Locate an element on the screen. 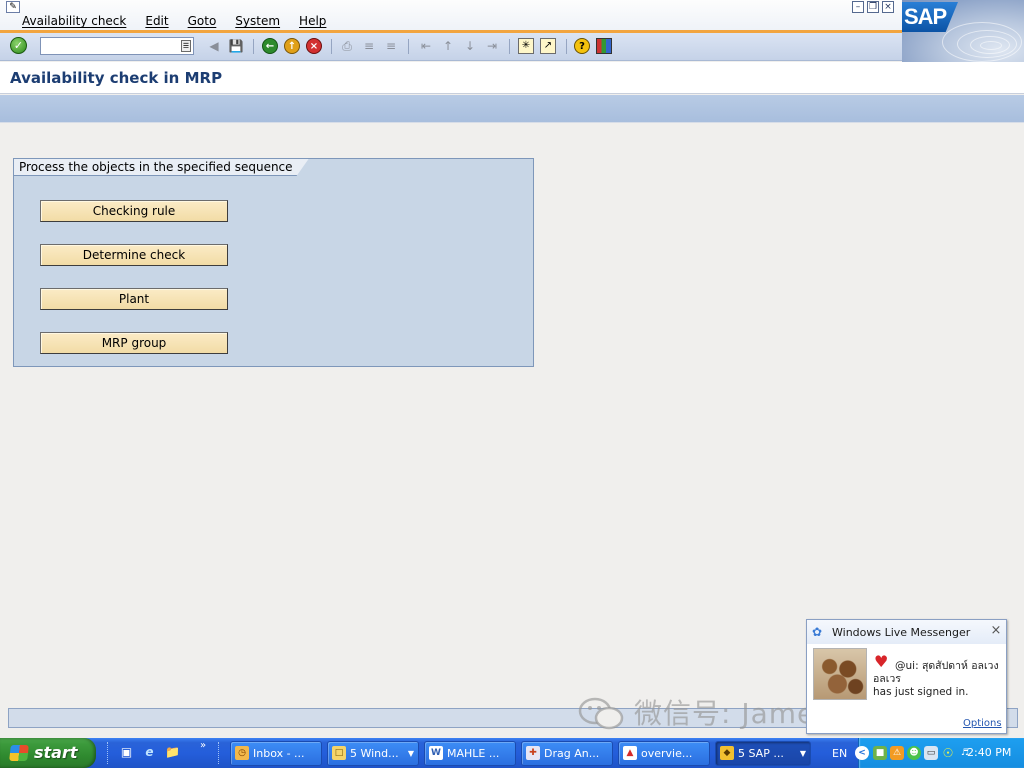  page-title: Availability check in MRP is located at coordinates (116, 78).